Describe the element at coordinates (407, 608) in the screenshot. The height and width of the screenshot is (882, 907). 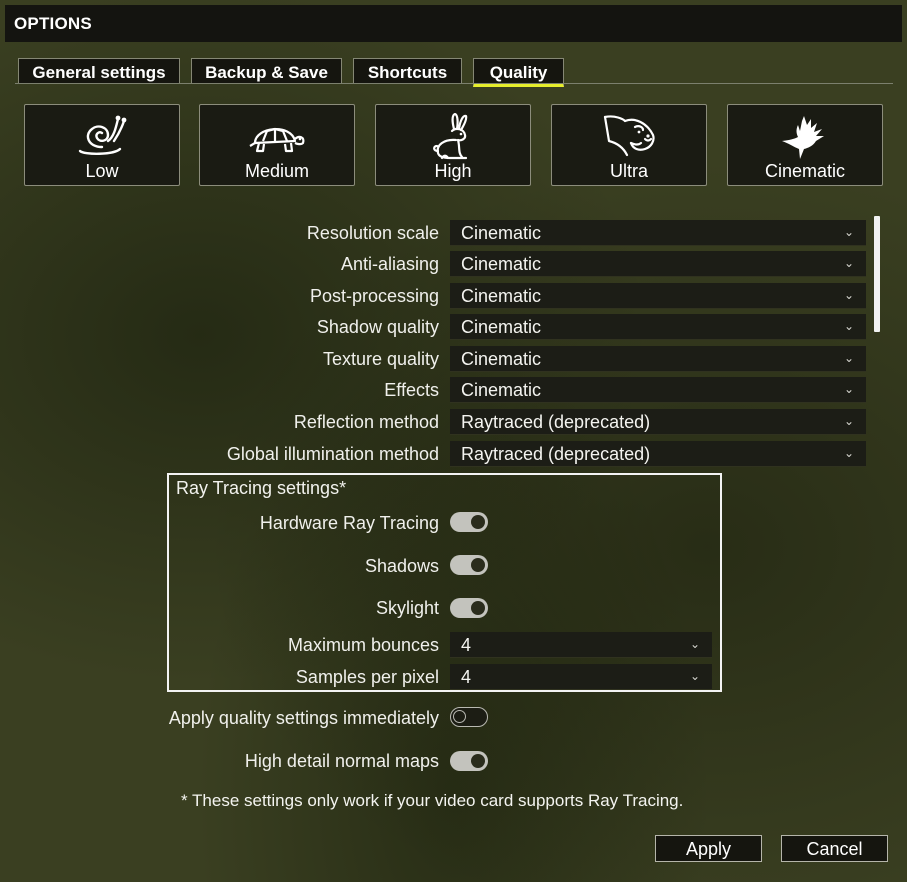
I see `skylight-label: Skylight` at that location.